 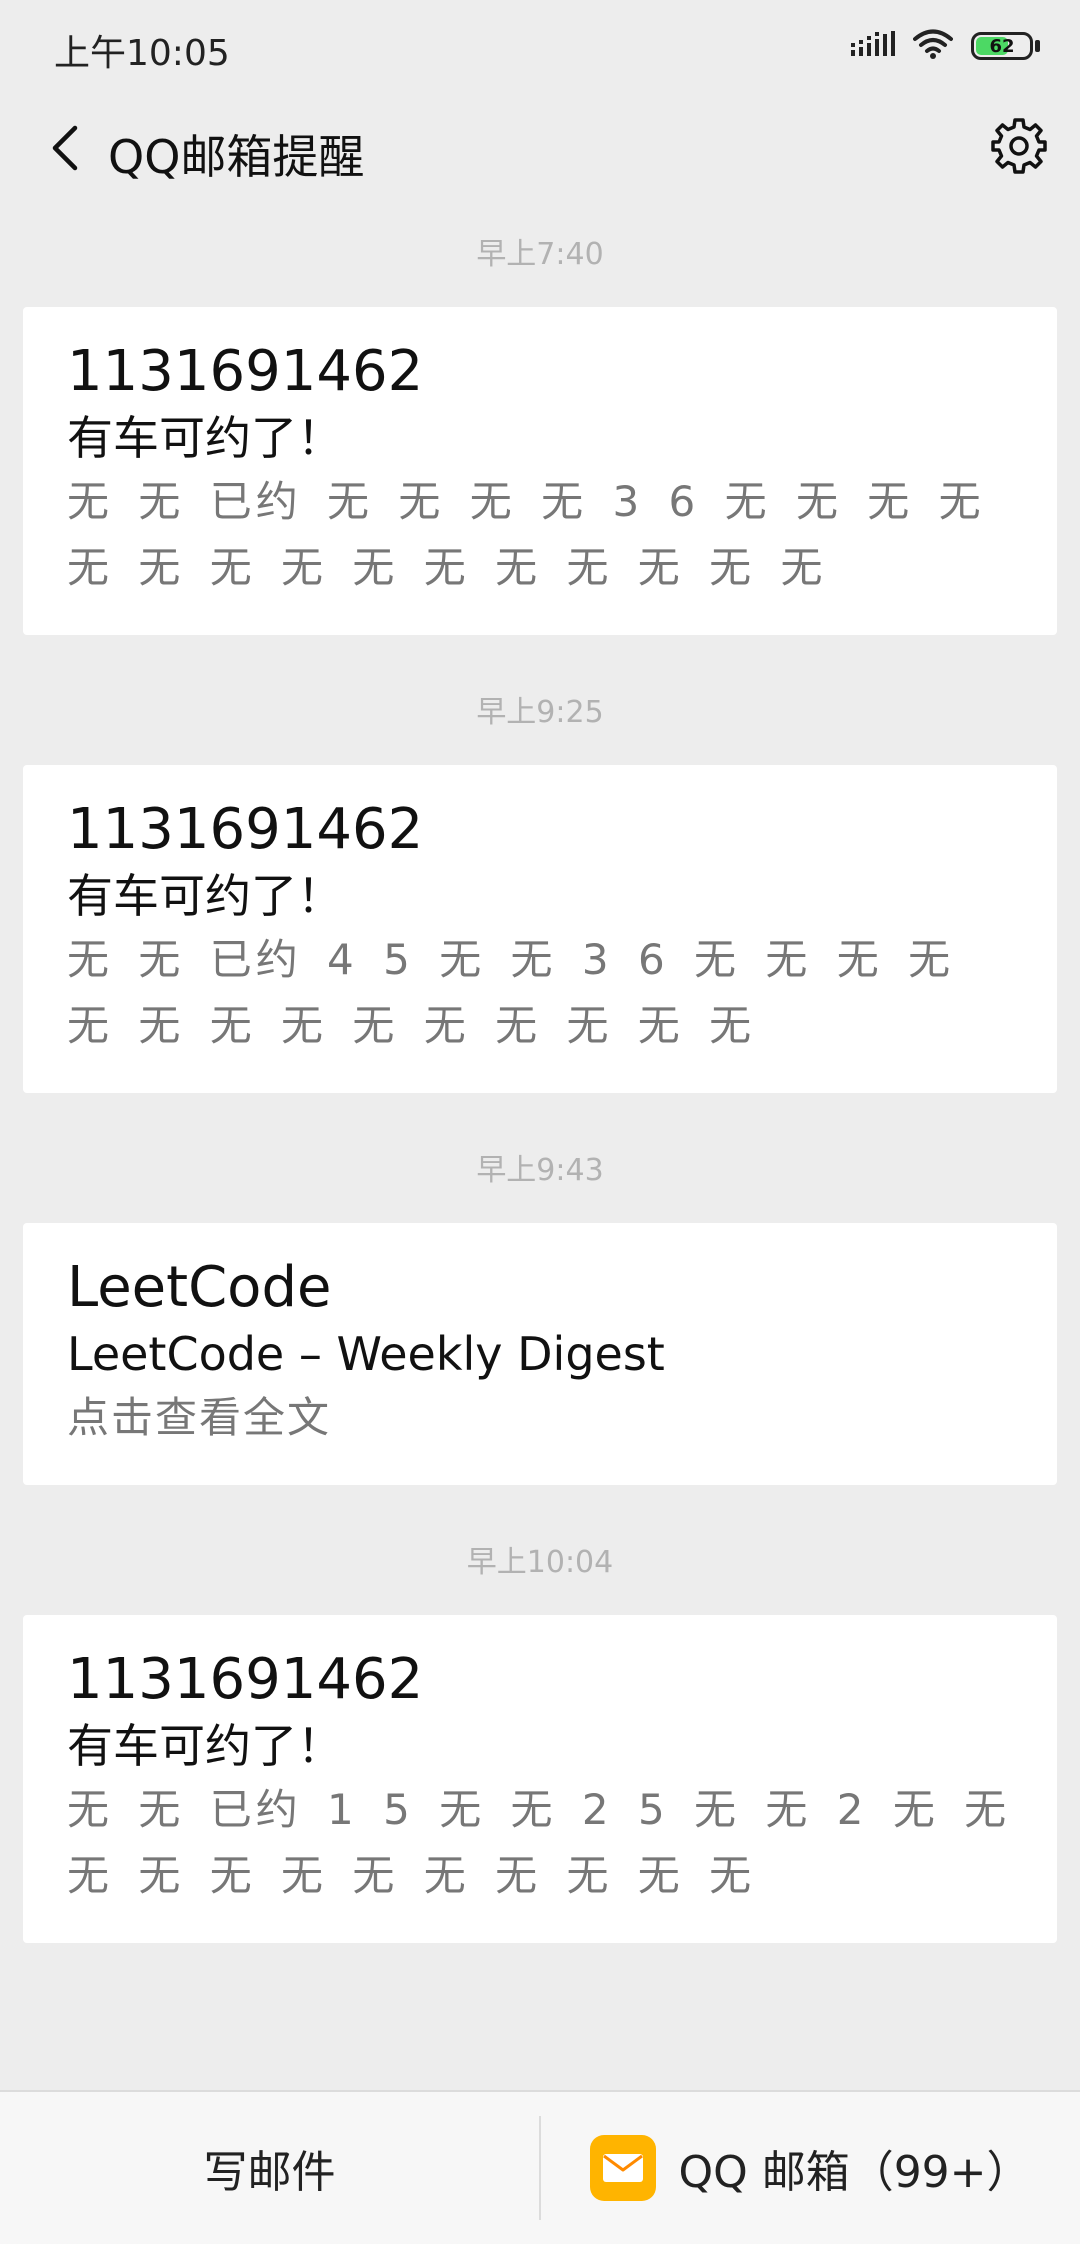 I want to click on battery-icon: 62, so click(x=1005, y=46).